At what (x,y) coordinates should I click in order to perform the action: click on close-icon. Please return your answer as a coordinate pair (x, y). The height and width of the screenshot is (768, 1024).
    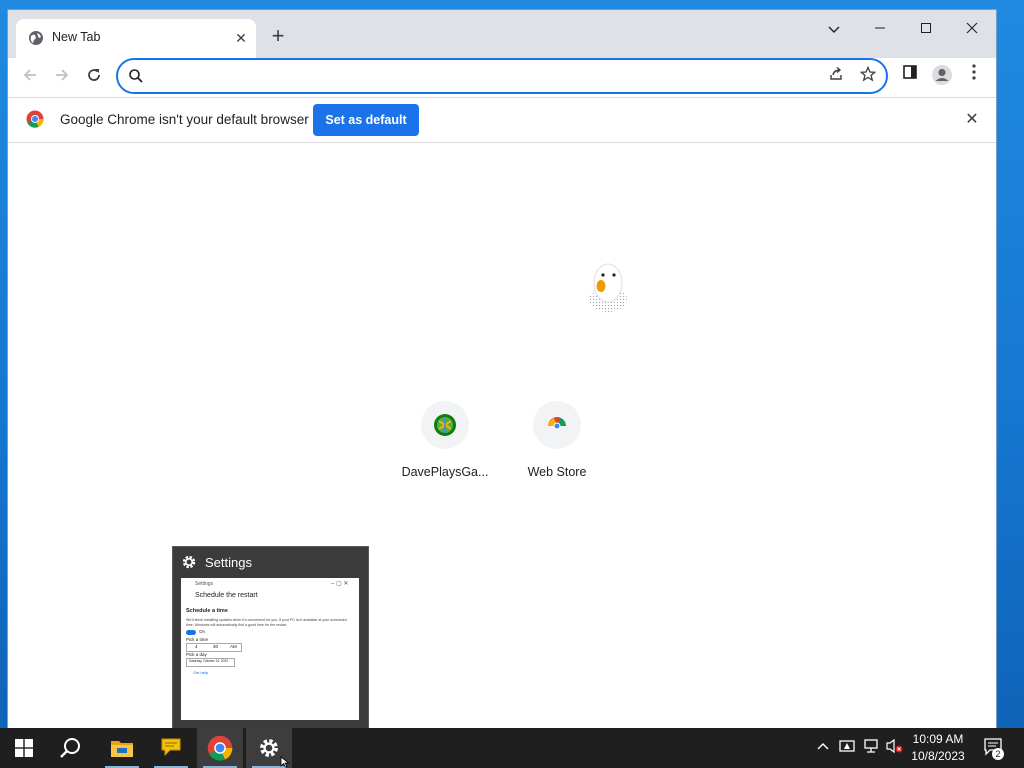
    Looking at the image, I should click on (972, 28).